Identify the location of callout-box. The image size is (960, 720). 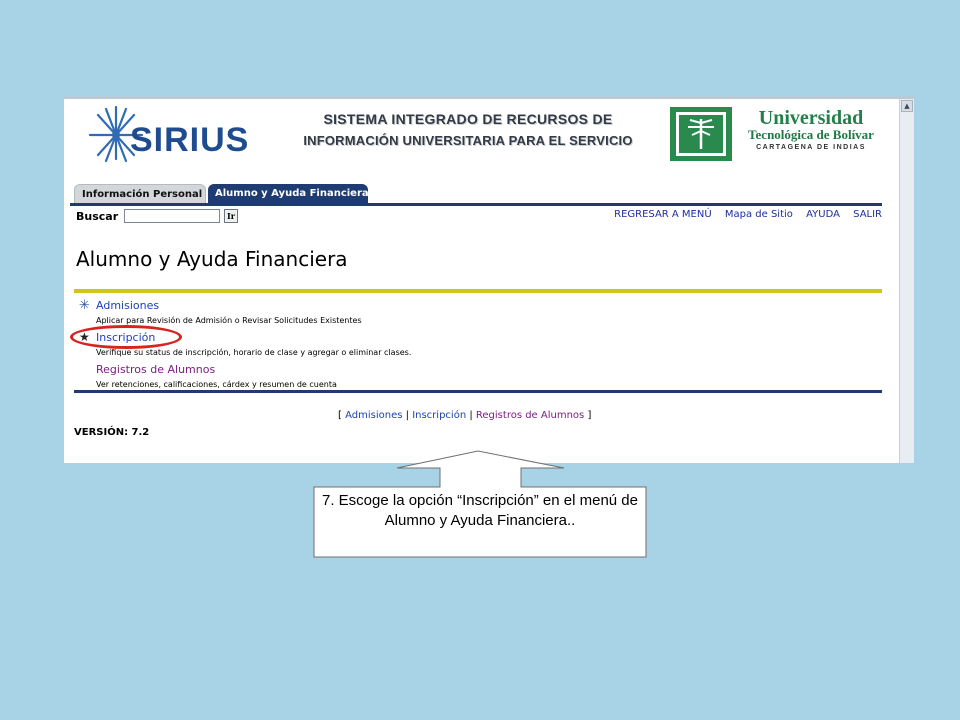
(480, 504).